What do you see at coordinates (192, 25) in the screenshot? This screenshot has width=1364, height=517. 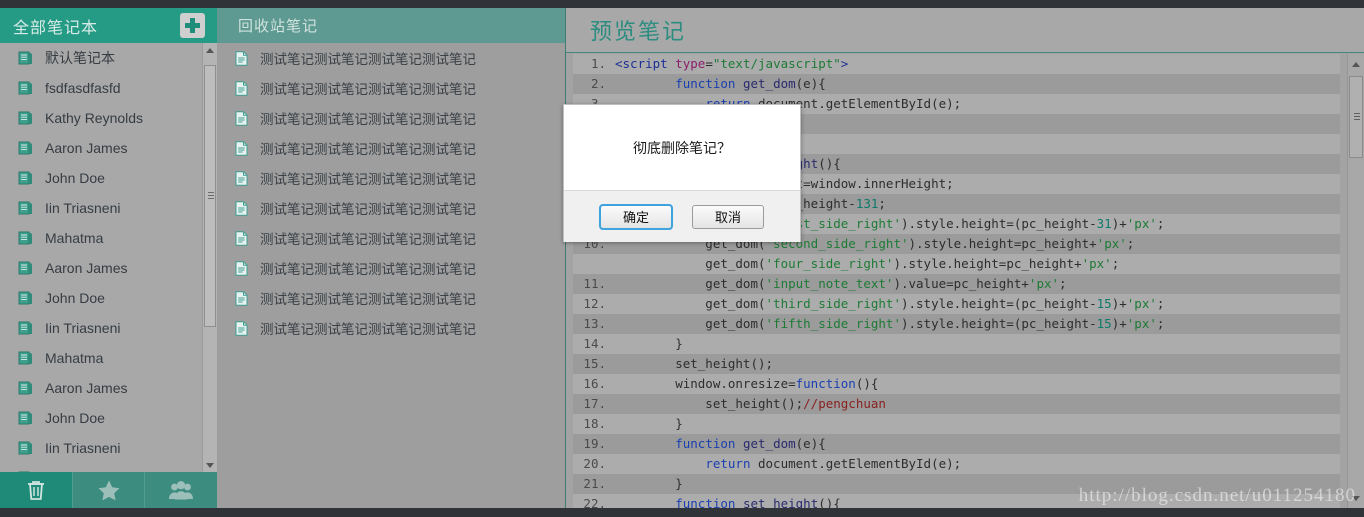 I see `add-notebook-button` at bounding box center [192, 25].